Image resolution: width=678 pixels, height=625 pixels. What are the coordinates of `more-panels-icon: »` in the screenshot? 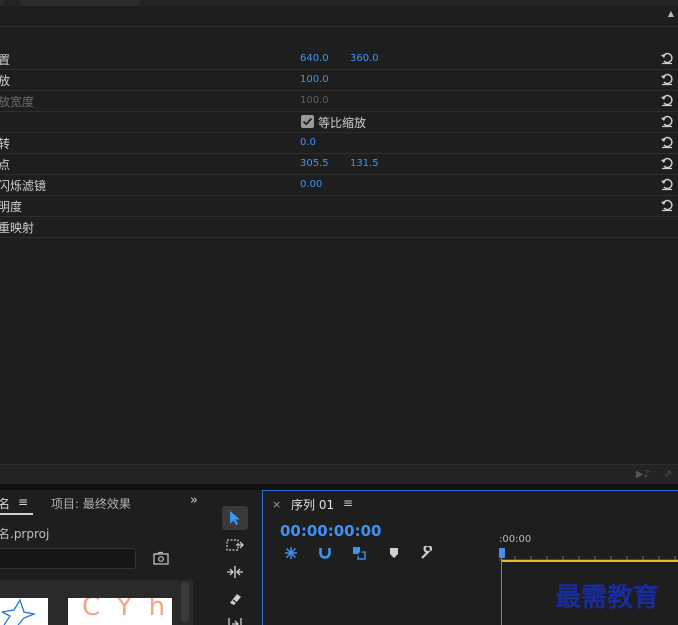 It's located at (194, 500).